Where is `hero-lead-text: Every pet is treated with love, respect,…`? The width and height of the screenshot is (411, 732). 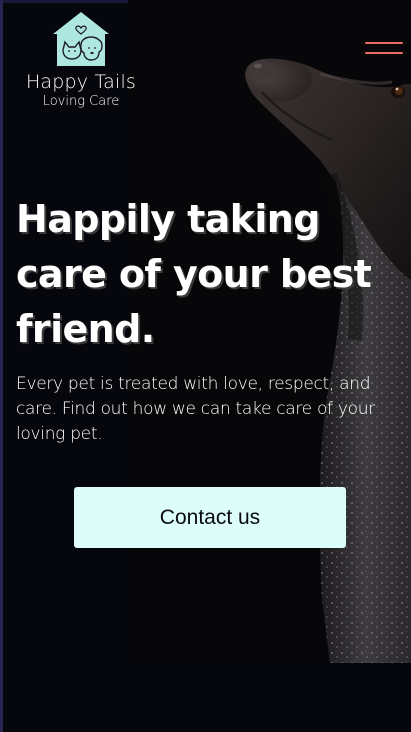 hero-lead-text: Every pet is treated with love, respect,… is located at coordinates (195, 409).